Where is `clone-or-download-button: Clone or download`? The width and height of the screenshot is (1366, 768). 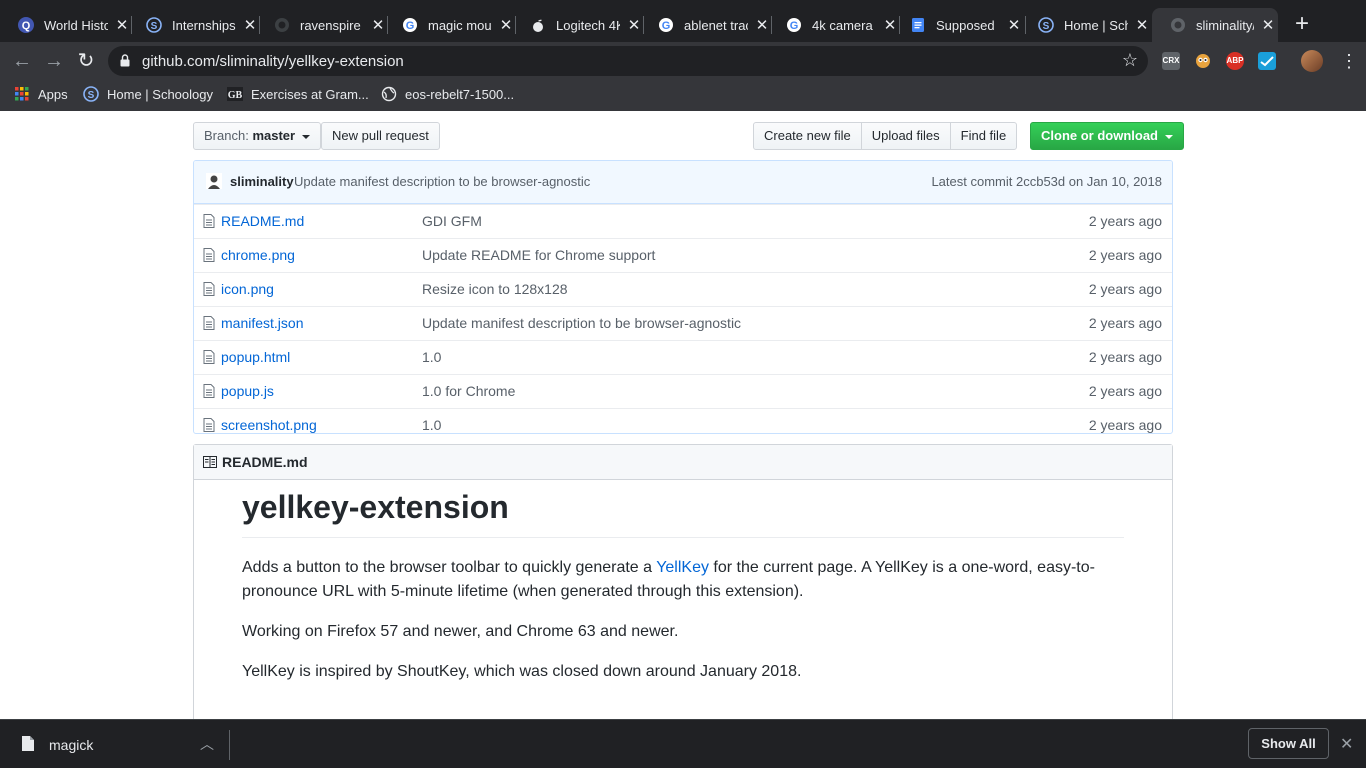 clone-or-download-button: Clone or download is located at coordinates (1107, 136).